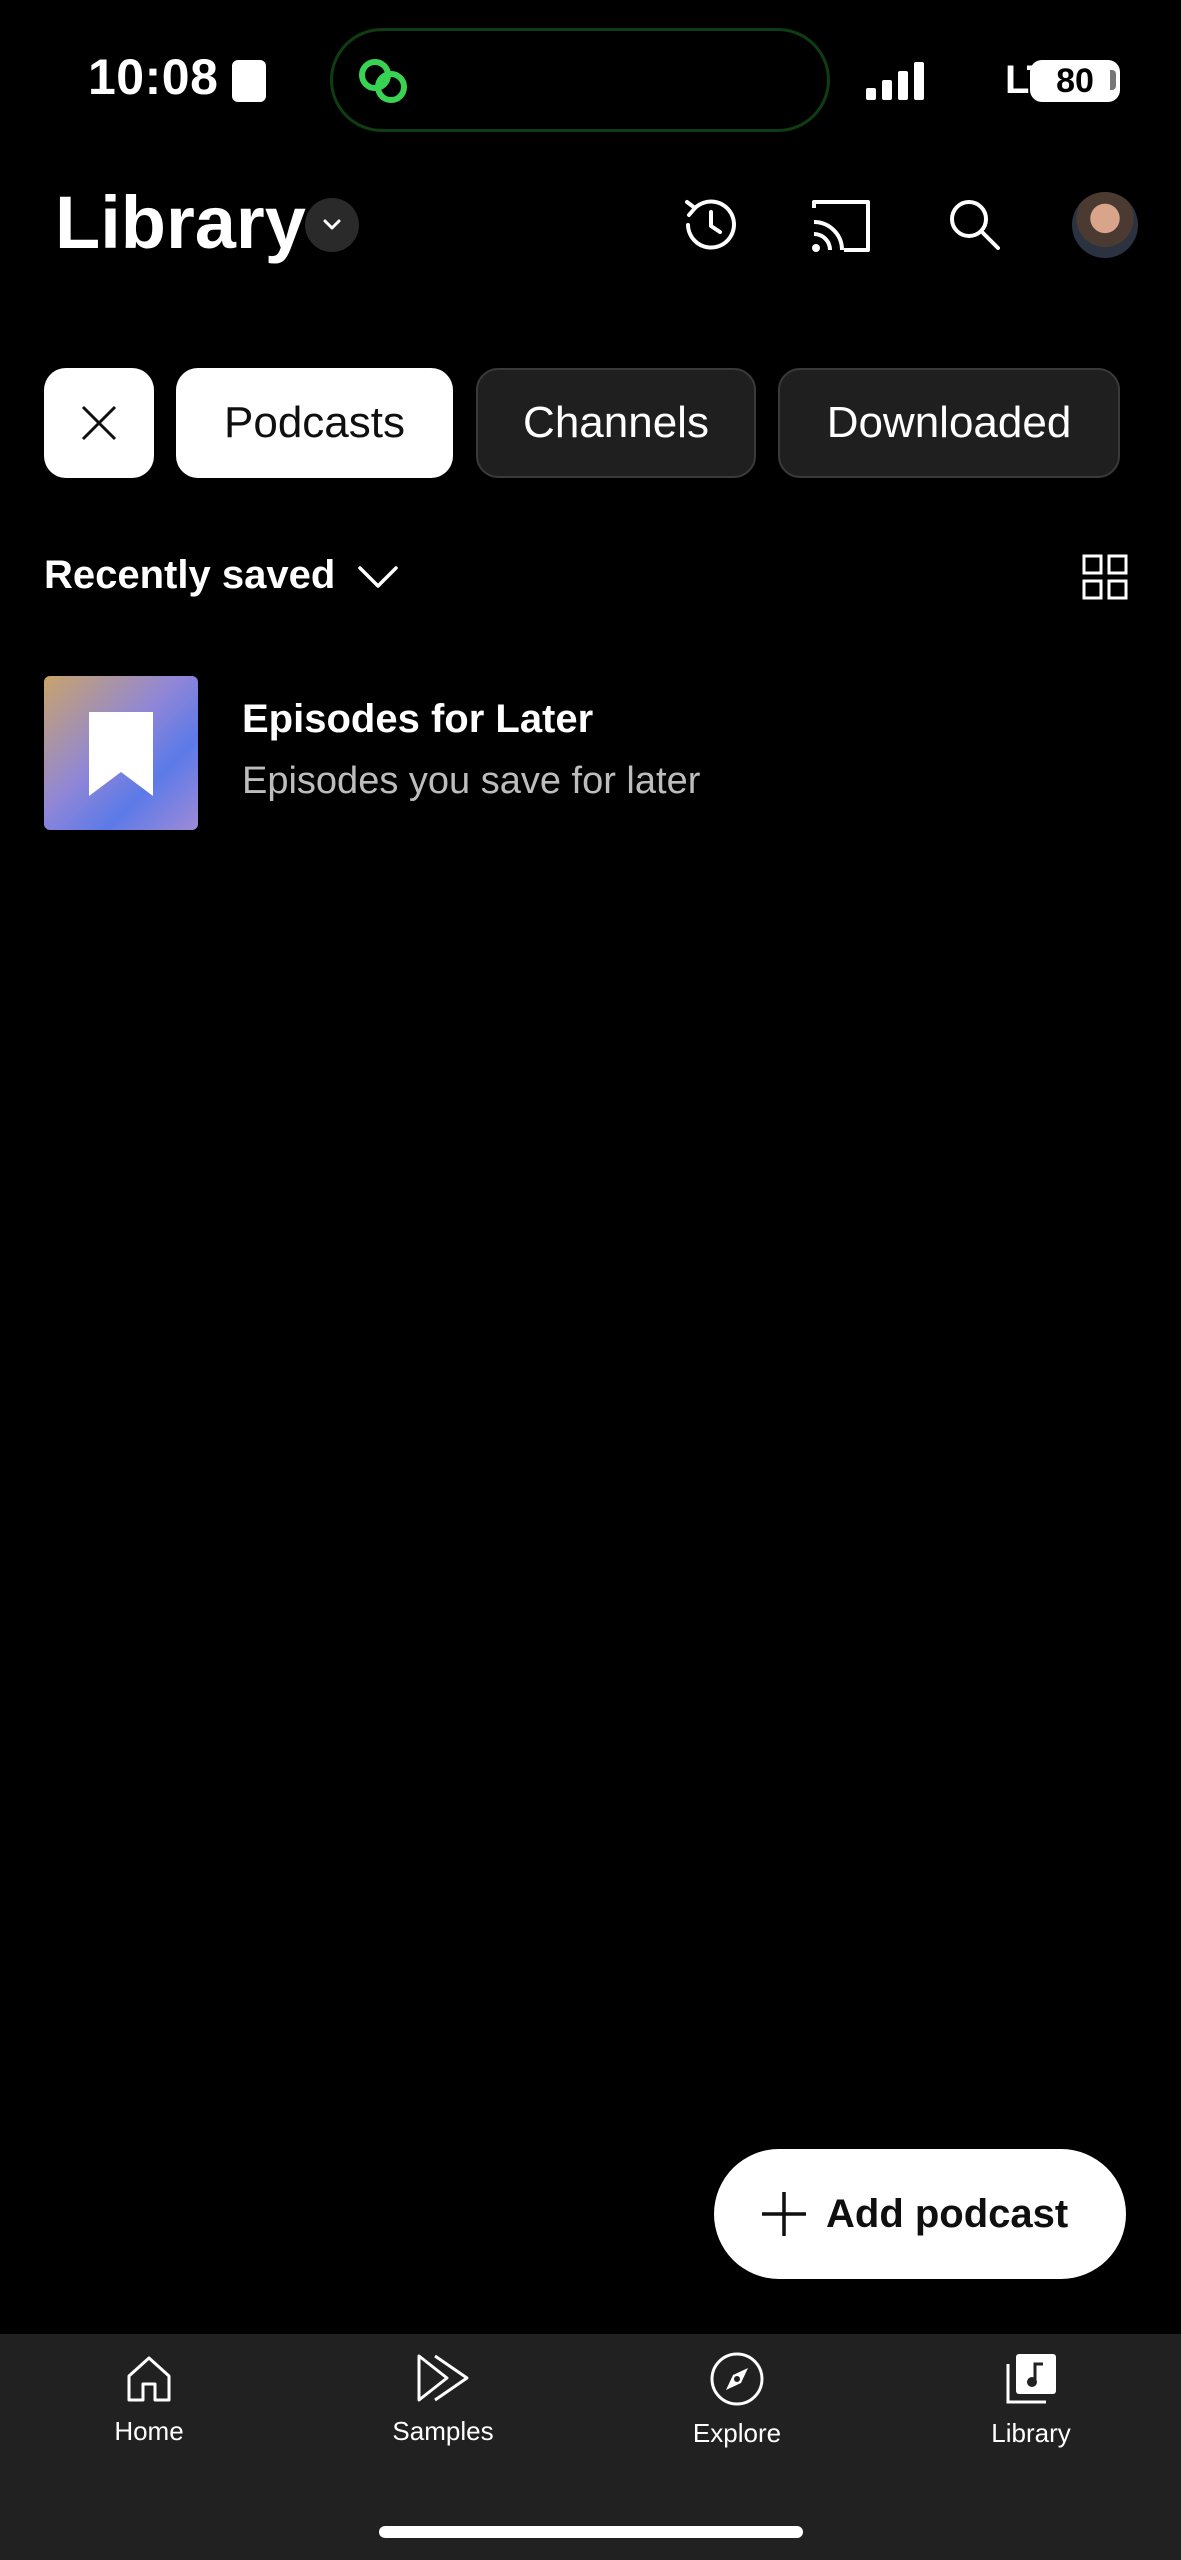  Describe the element at coordinates (784, 2214) in the screenshot. I see `plus-icon` at that location.